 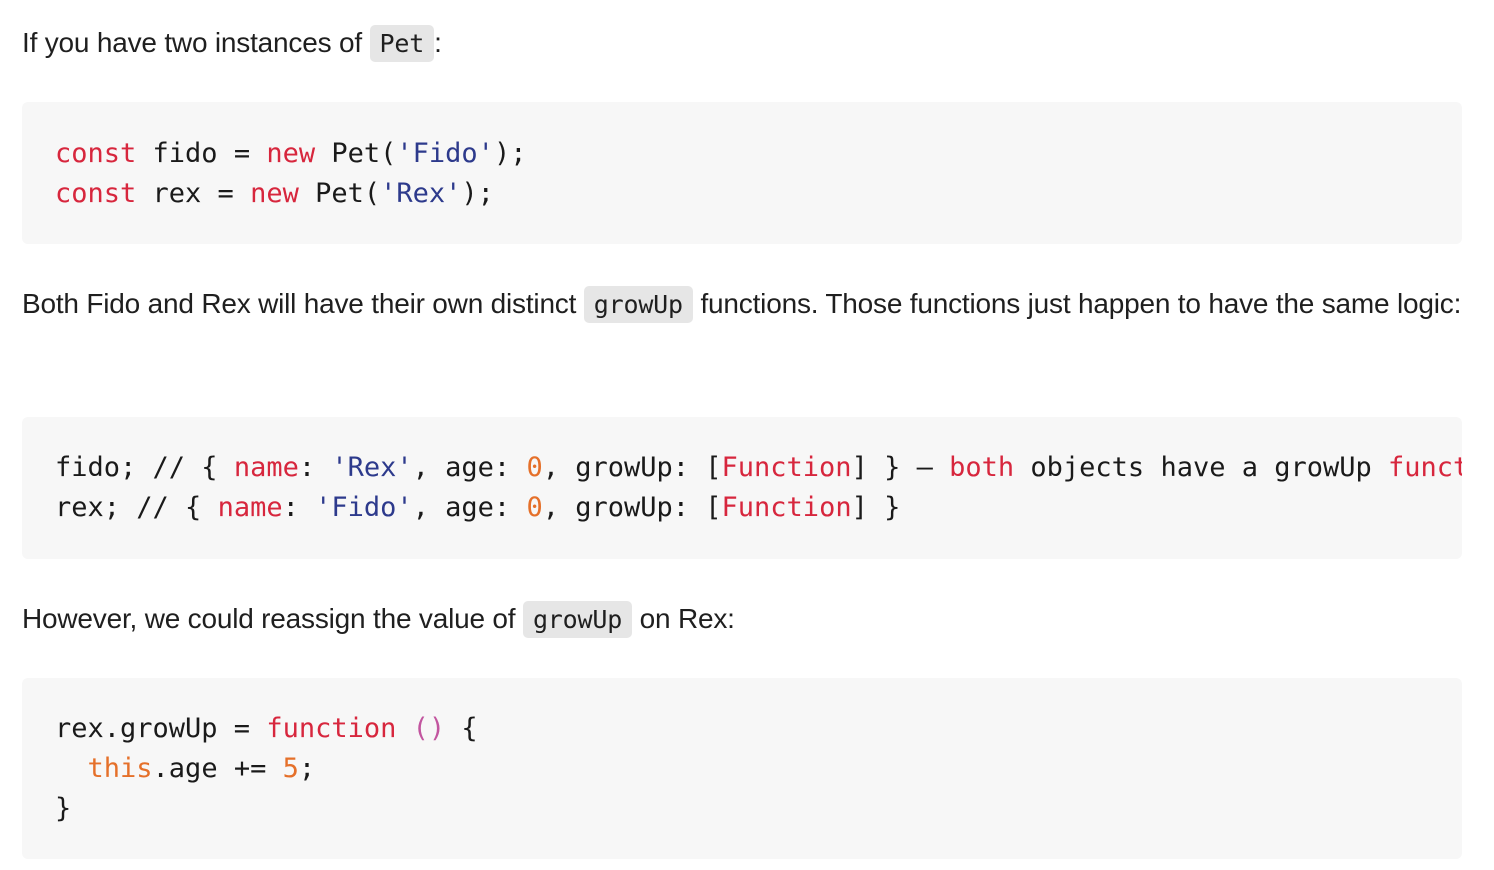 I want to click on text: If you have two instances of, so click(x=196, y=42).